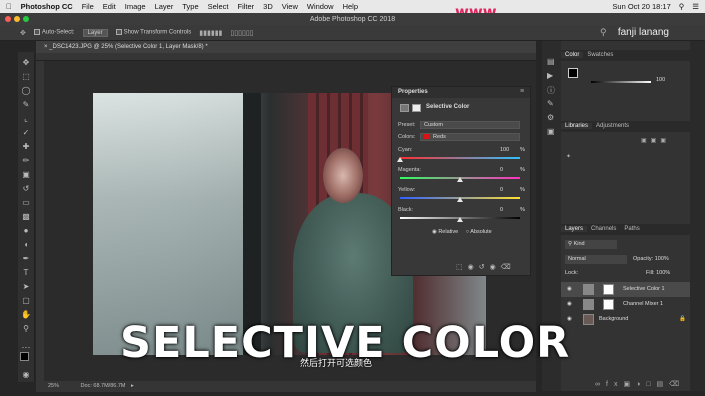 The image size is (705, 396). I want to click on align-icons: ▮▮▮▮▮▮, so click(210, 33).